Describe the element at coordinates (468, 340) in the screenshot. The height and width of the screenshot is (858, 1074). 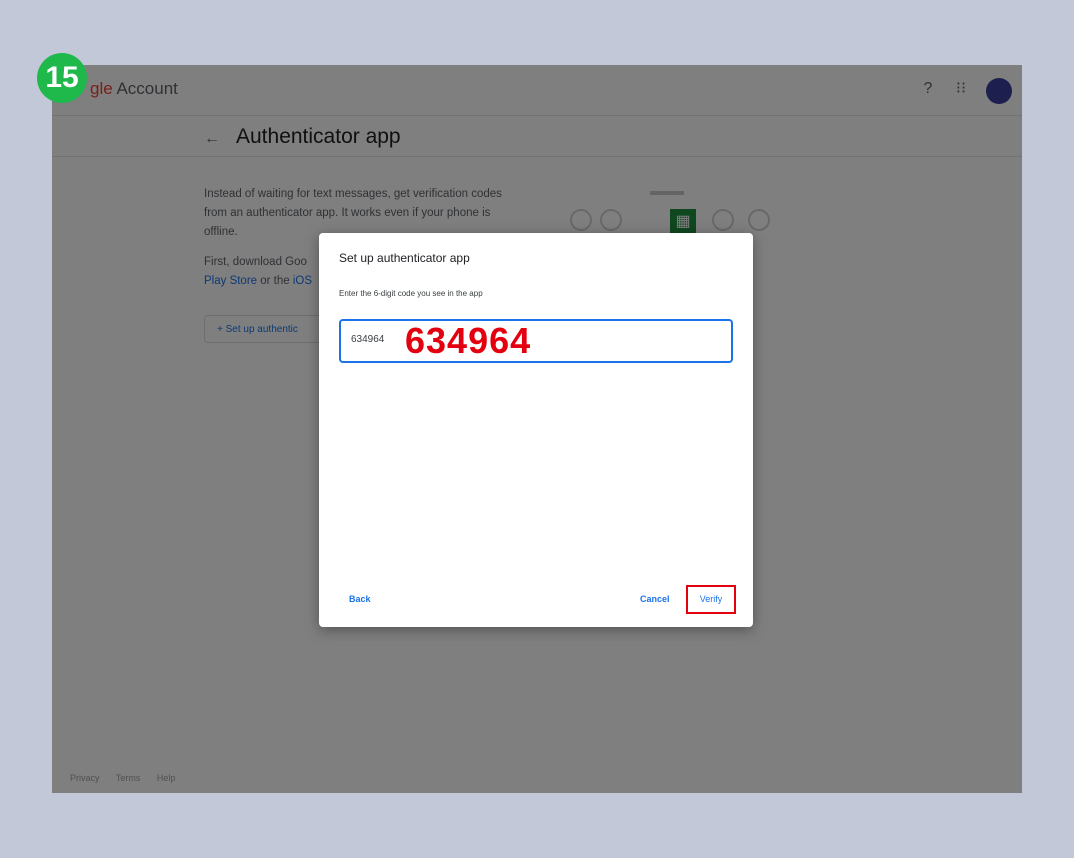
I see `code-annotation-label: 634964` at that location.